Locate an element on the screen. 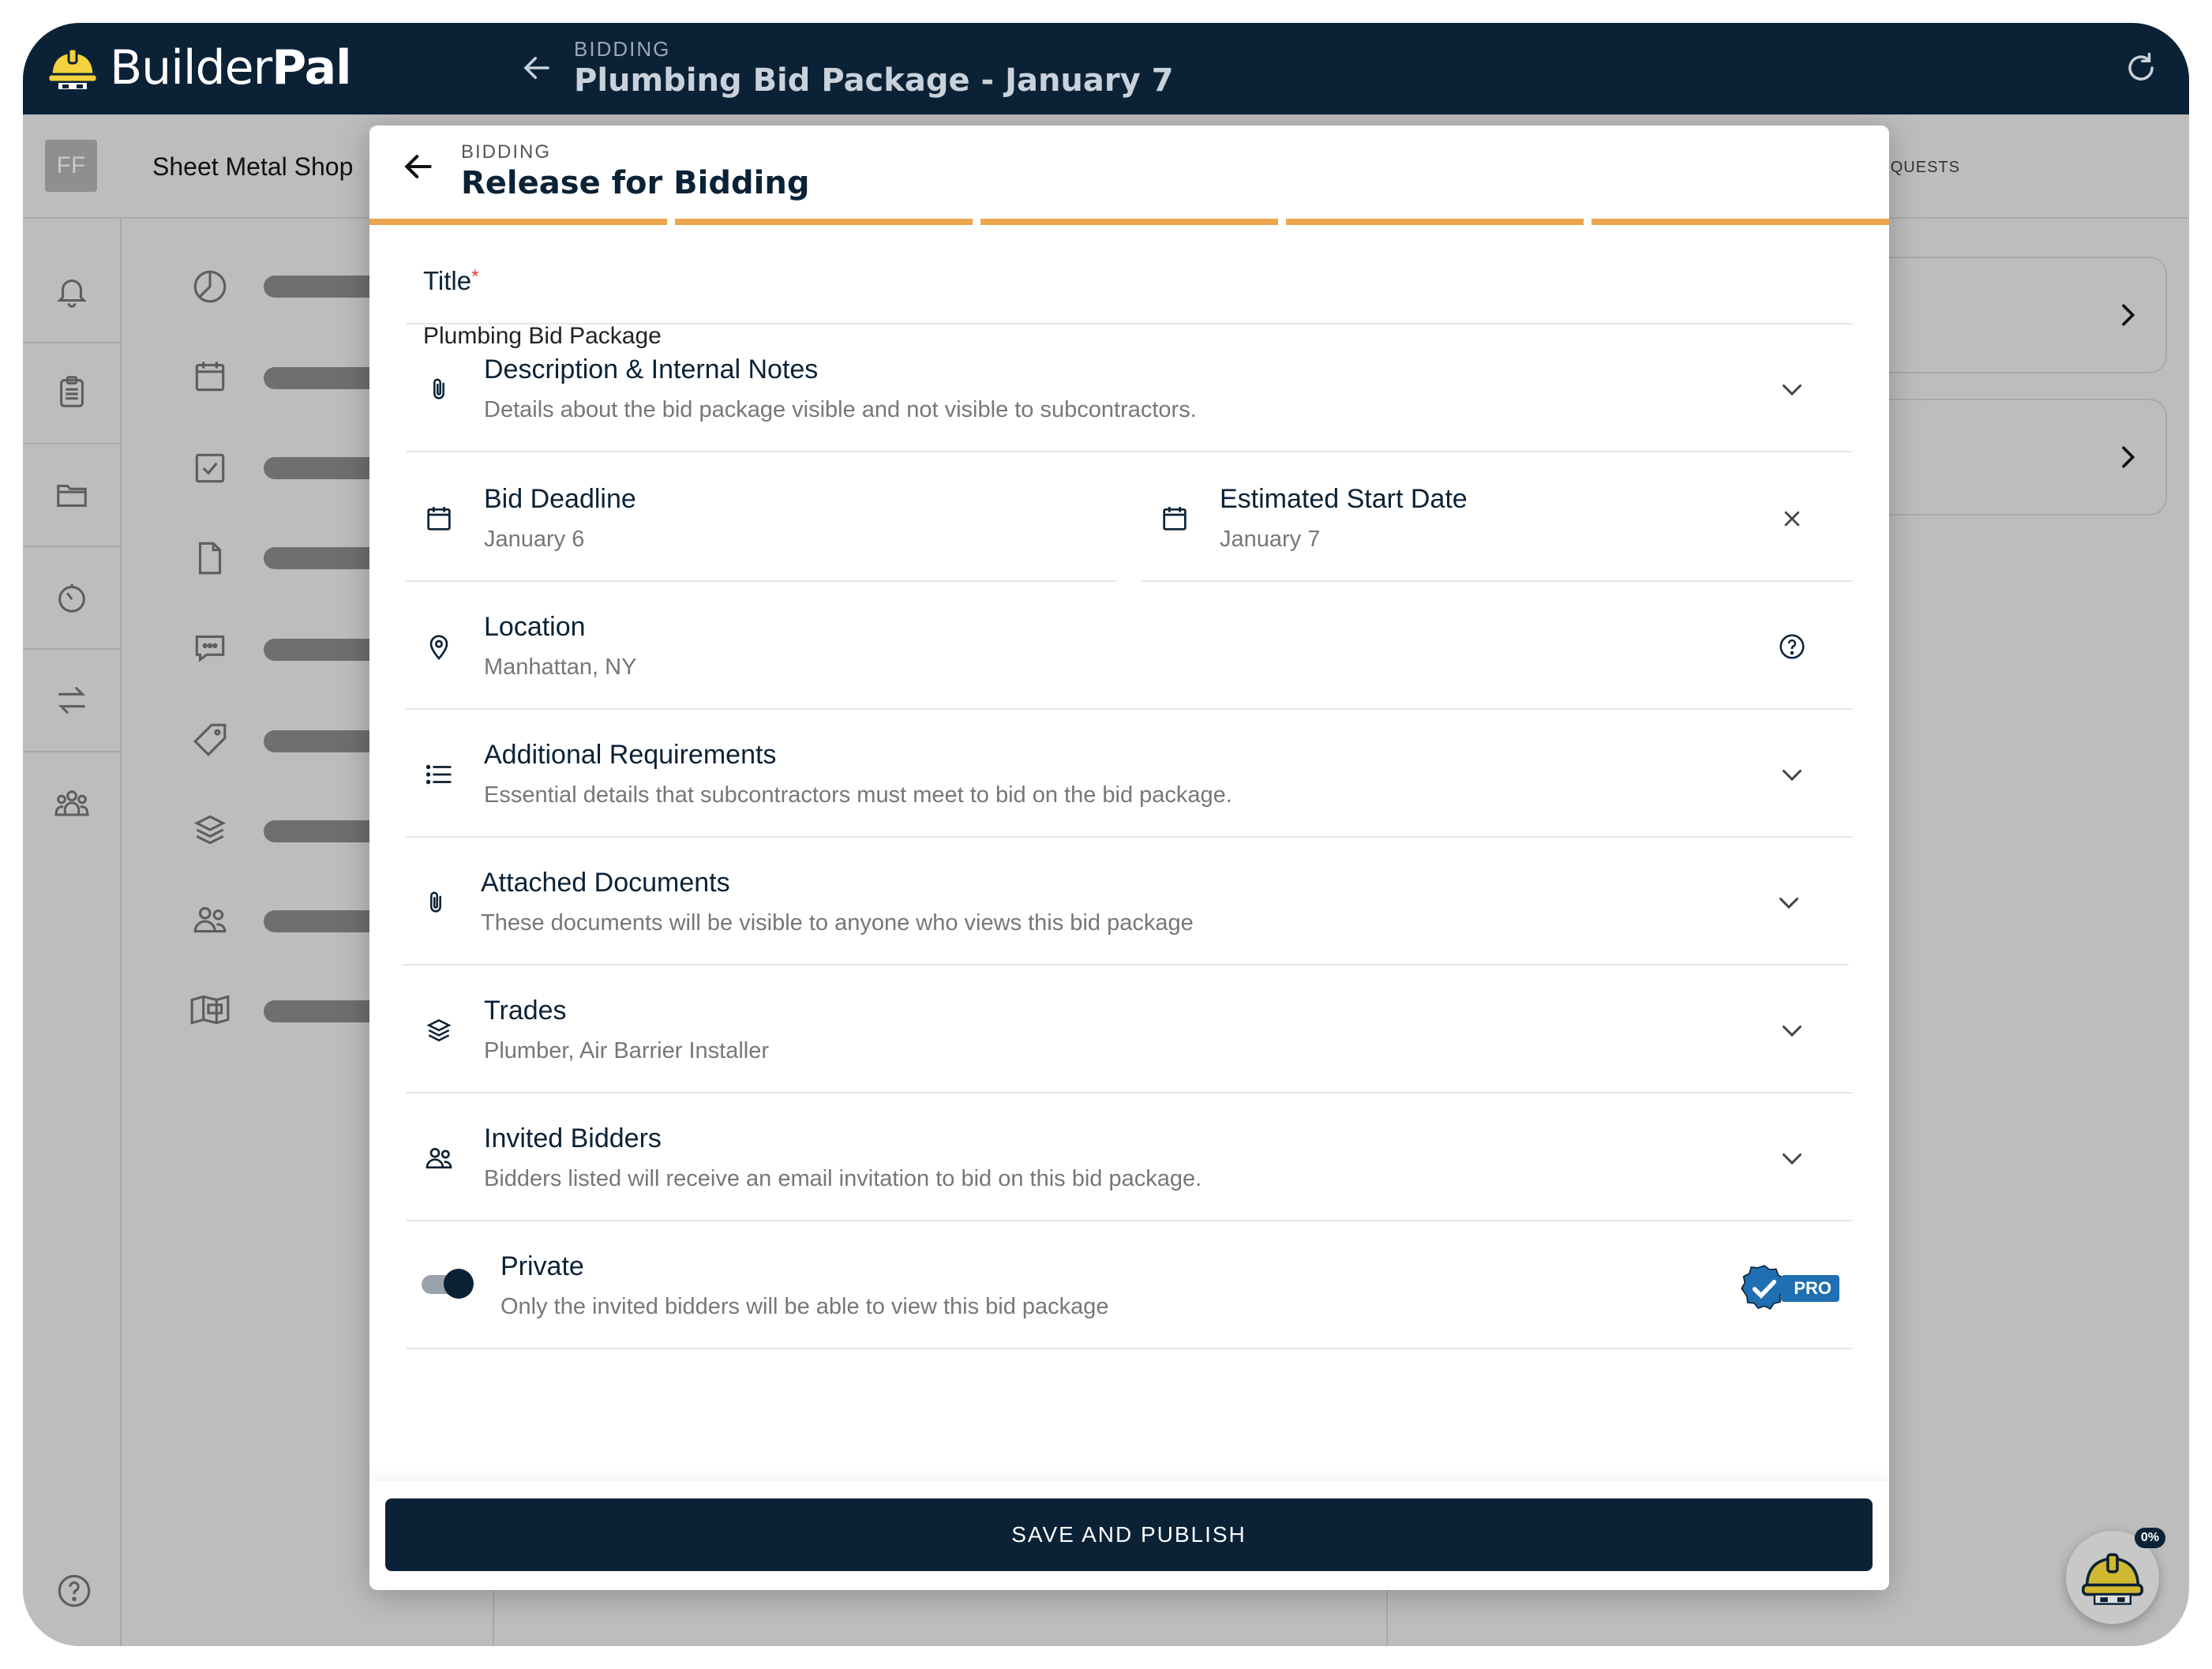  requirements-label: Additional Requirements is located at coordinates (630, 755).